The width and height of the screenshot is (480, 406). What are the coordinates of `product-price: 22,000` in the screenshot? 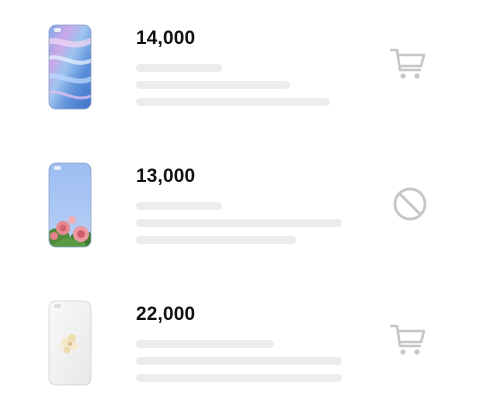 It's located at (166, 314).